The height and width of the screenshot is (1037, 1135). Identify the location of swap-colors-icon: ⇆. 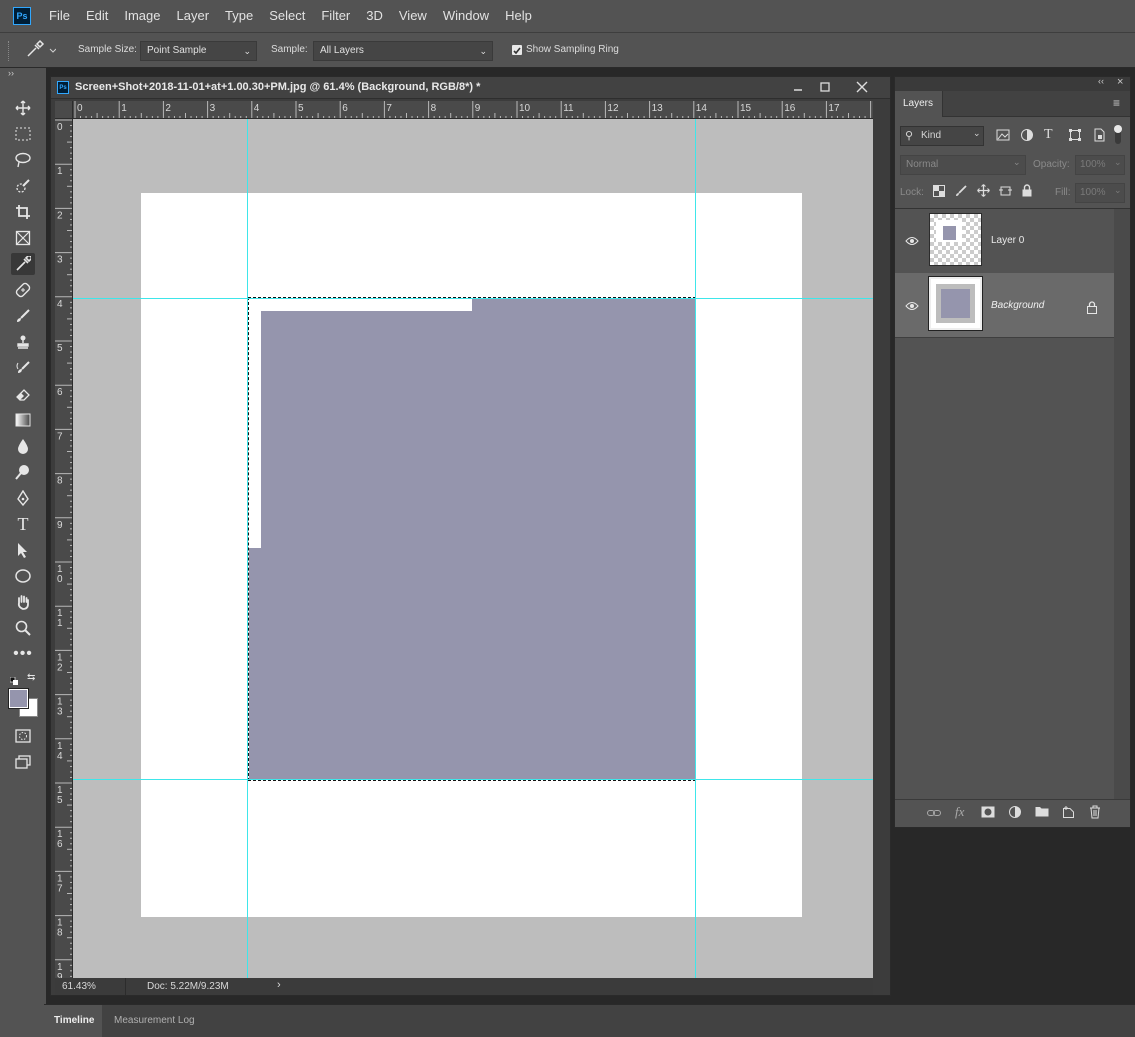
(32, 677).